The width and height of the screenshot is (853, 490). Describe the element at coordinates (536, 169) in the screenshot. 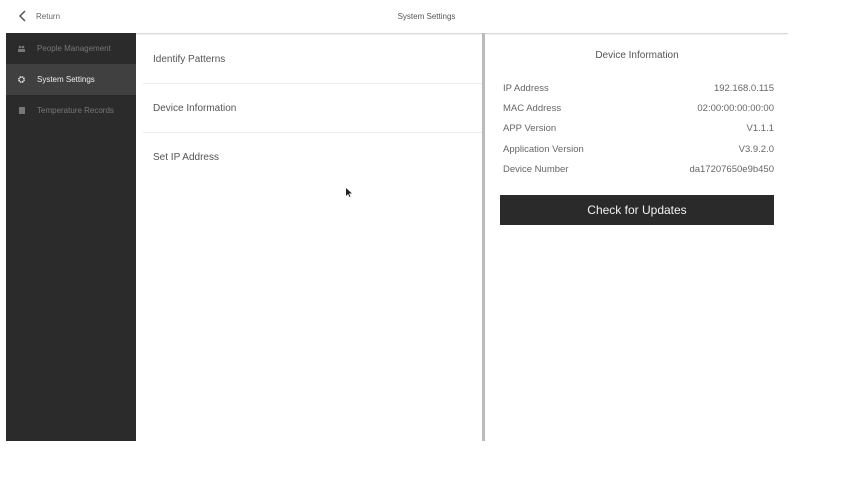

I see `info-label: Device Number` at that location.